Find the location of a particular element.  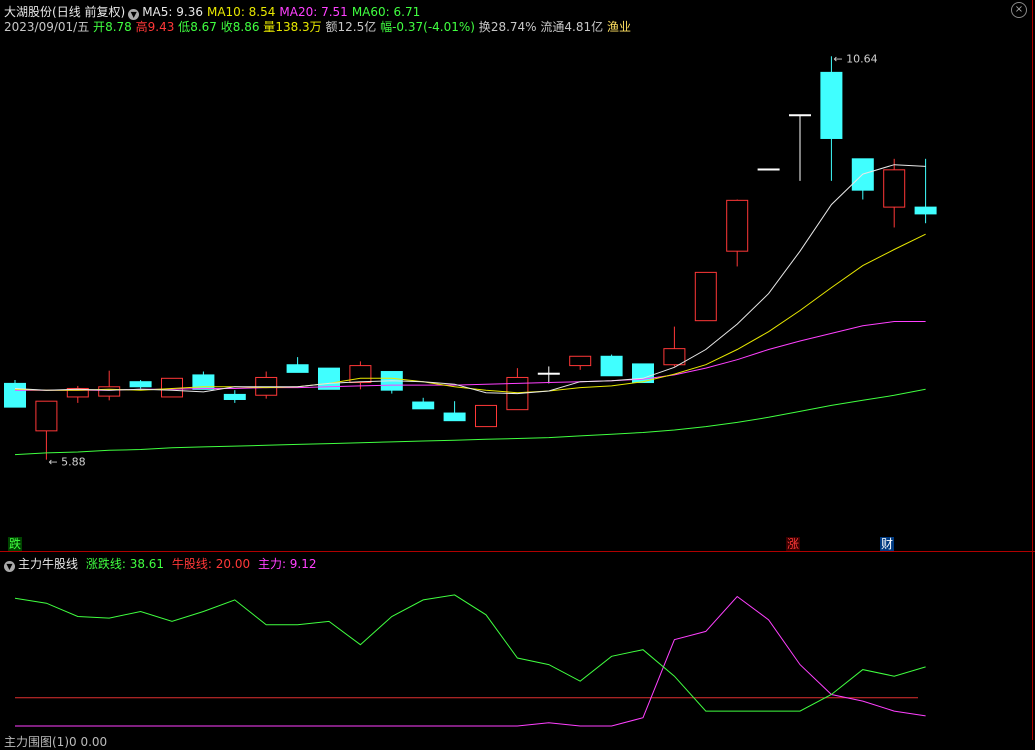

chevron-down-icon: ▼ is located at coordinates (9, 566).